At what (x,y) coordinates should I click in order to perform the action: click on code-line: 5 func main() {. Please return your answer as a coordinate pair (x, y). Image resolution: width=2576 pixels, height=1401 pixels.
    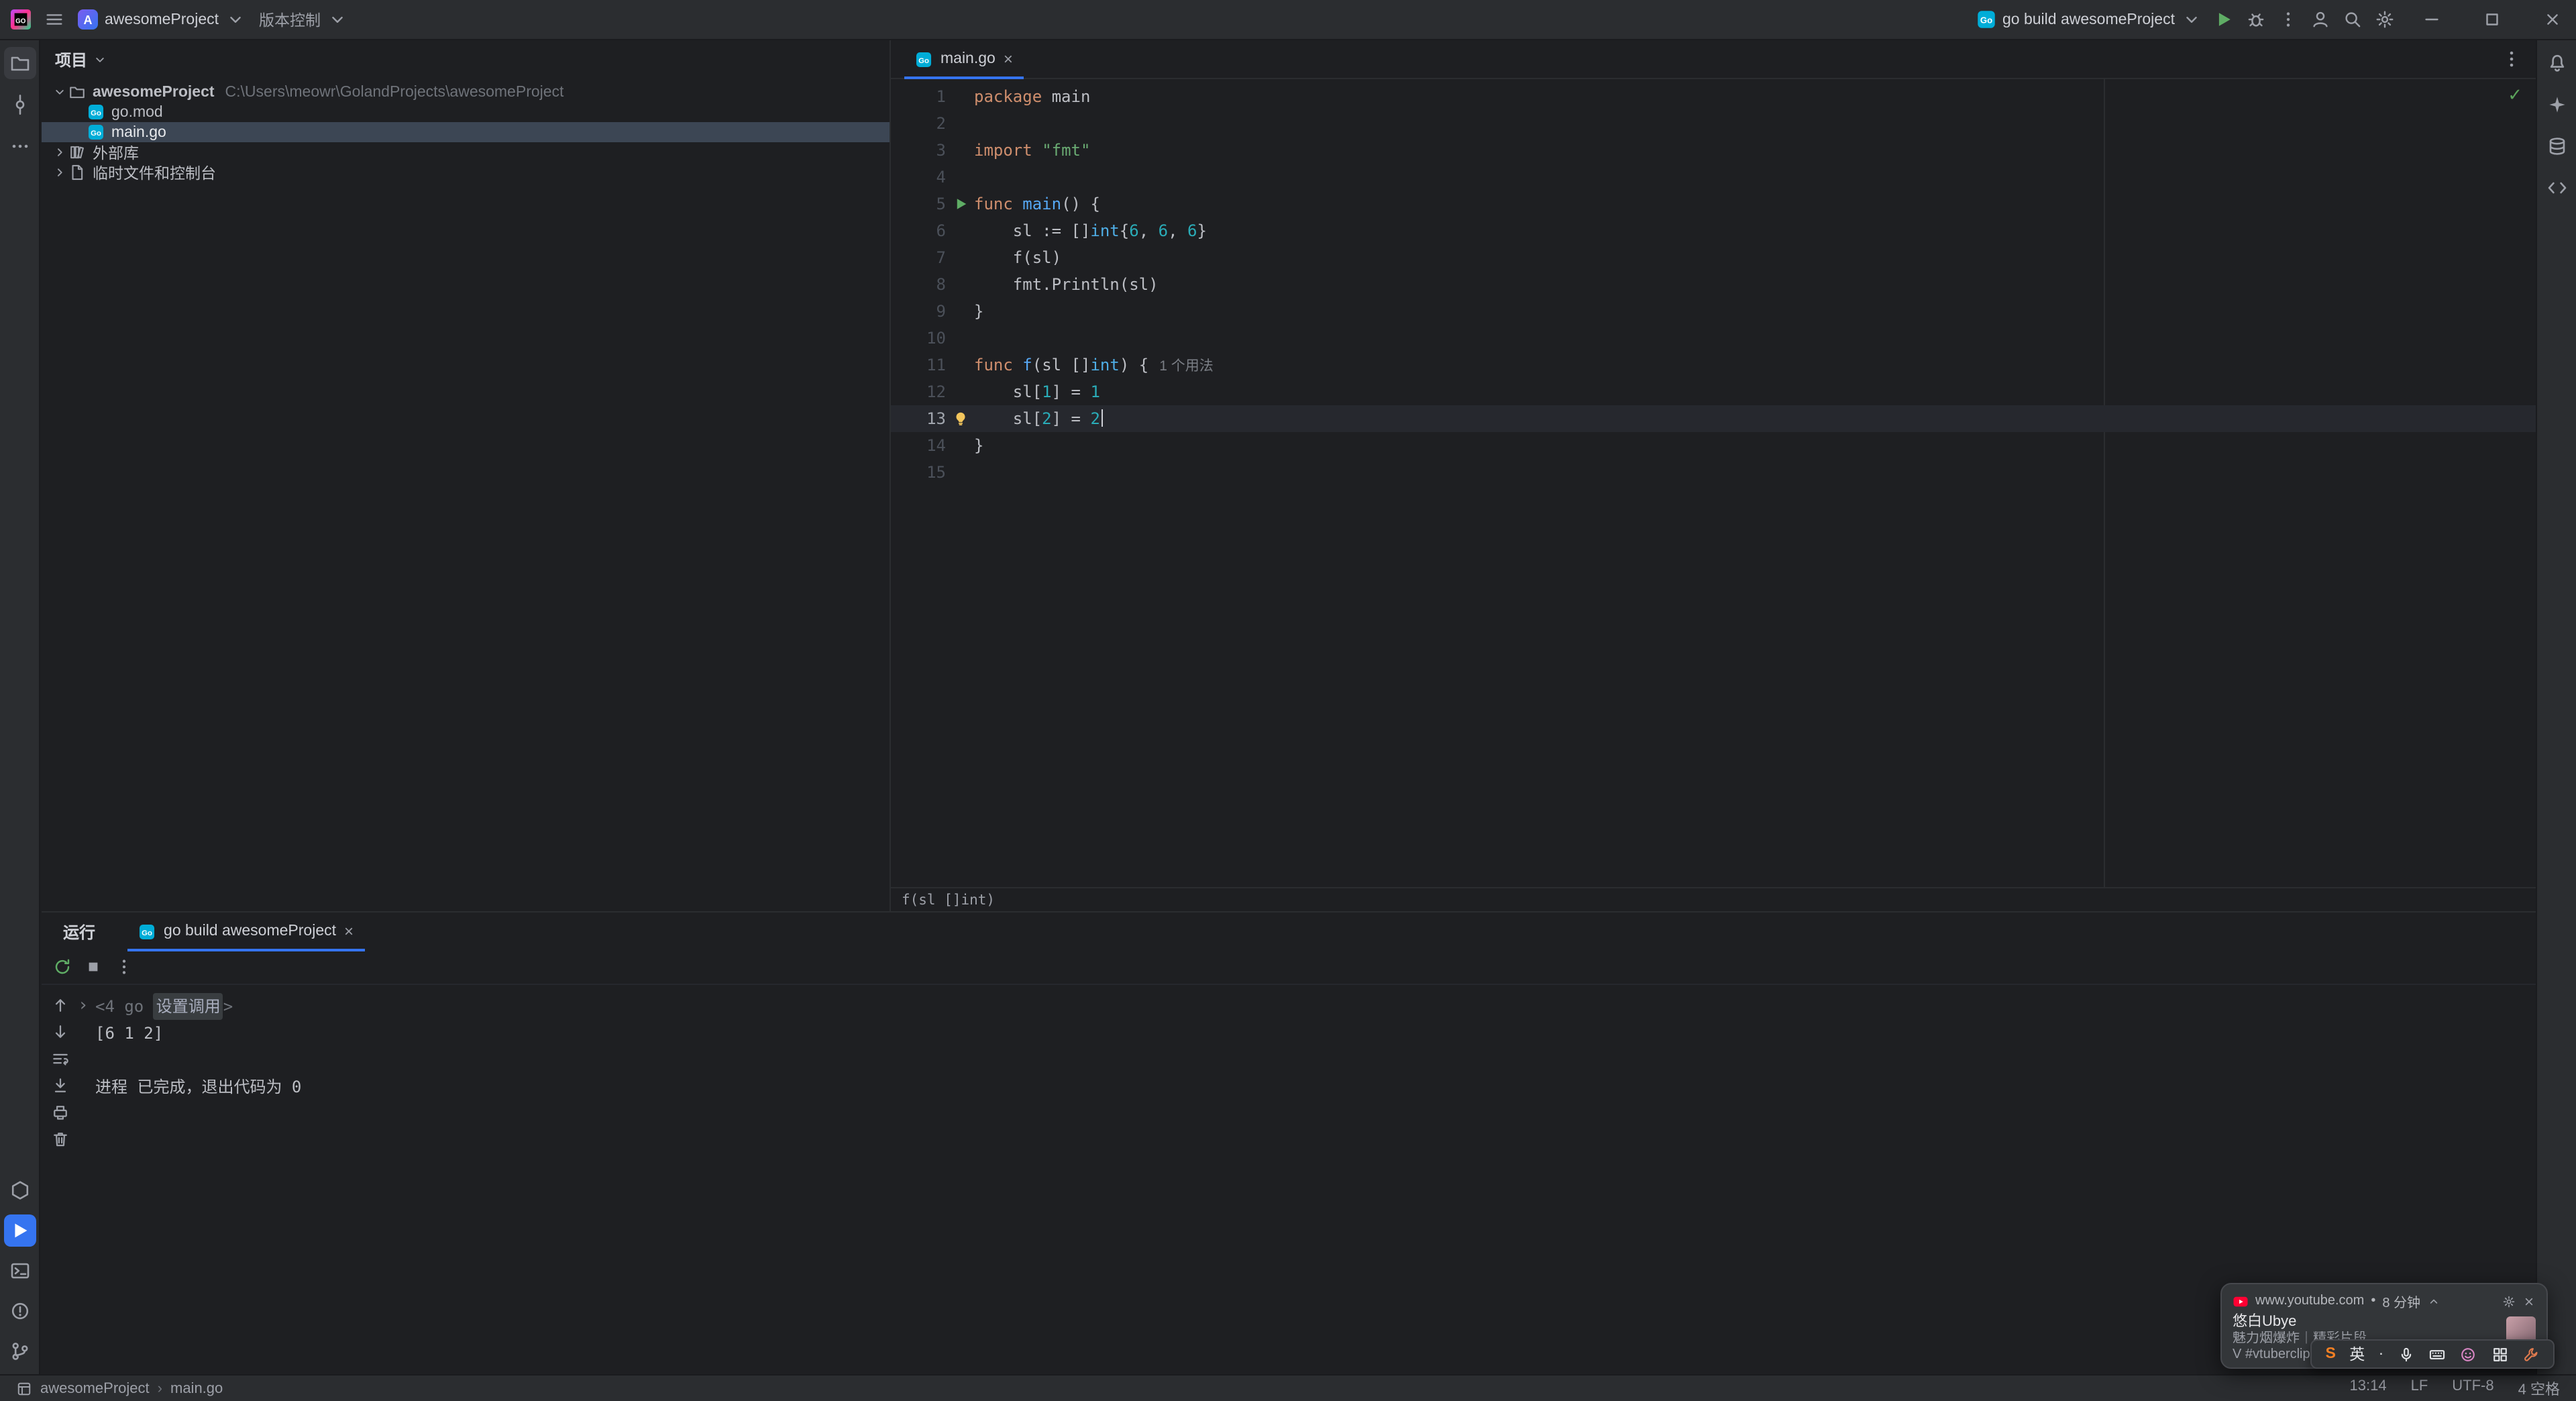
    Looking at the image, I should click on (1713, 204).